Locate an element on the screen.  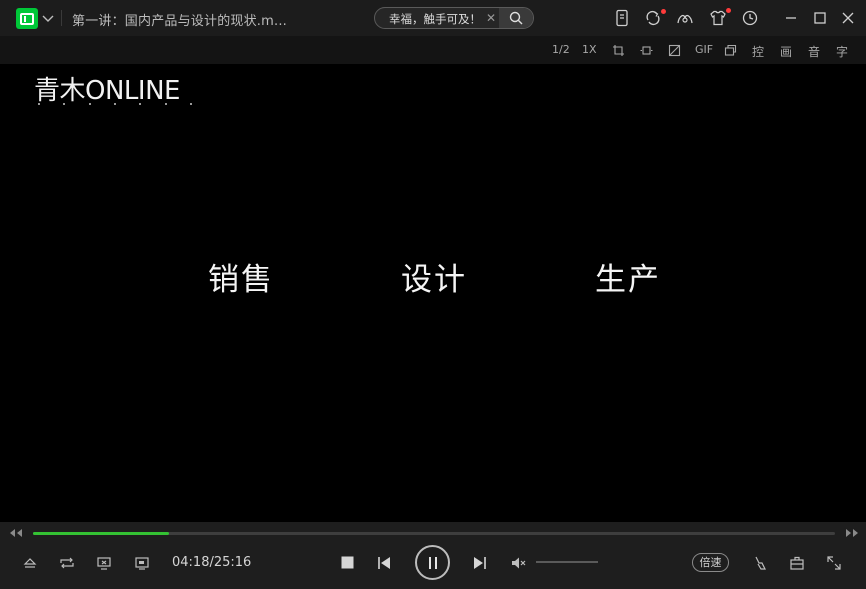
video-toolbar: 1/2 1X GIF 控 画 音 字 is located at coordinates (433, 50).